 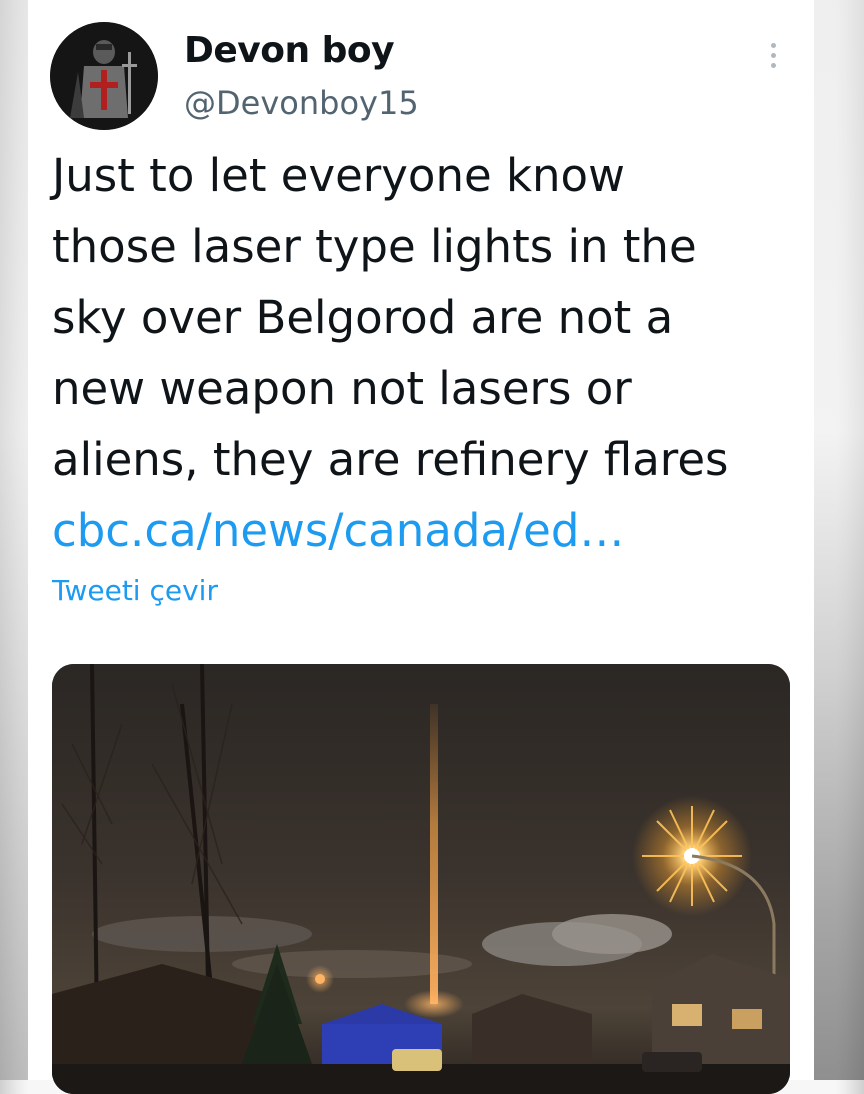 What do you see at coordinates (135, 590) in the screenshot?
I see `translate-tweet-link: Tweeti çevir` at bounding box center [135, 590].